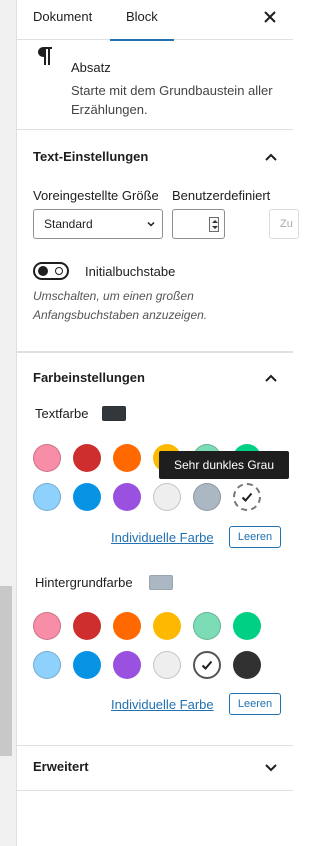  What do you see at coordinates (284, 224) in the screenshot?
I see `reset-button: Zu` at bounding box center [284, 224].